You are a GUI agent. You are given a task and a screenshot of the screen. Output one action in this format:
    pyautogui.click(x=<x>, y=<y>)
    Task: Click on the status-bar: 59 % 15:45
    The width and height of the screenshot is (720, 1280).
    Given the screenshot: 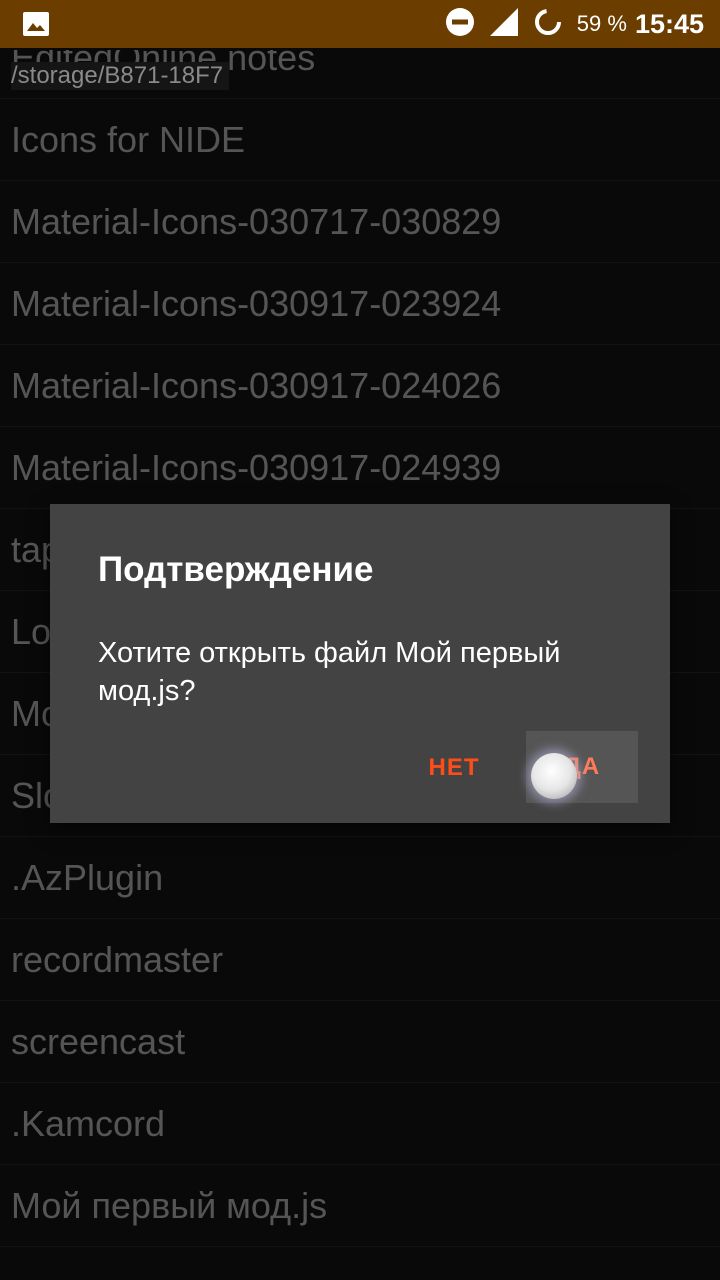 What is the action you would take?
    pyautogui.click(x=360, y=24)
    